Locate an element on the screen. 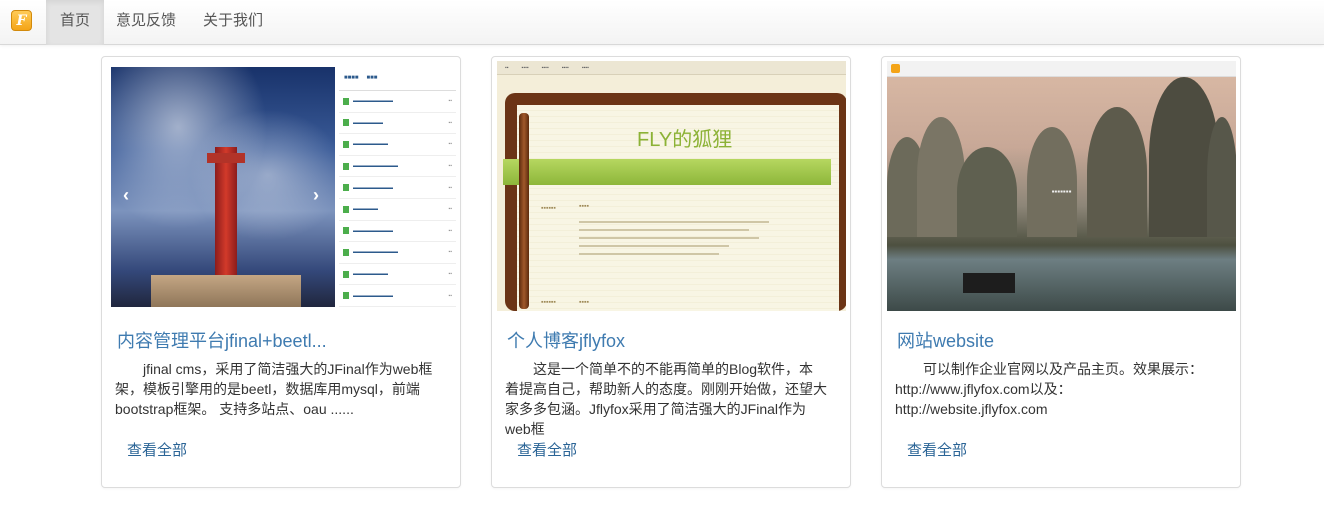  boat-image is located at coordinates (989, 283).